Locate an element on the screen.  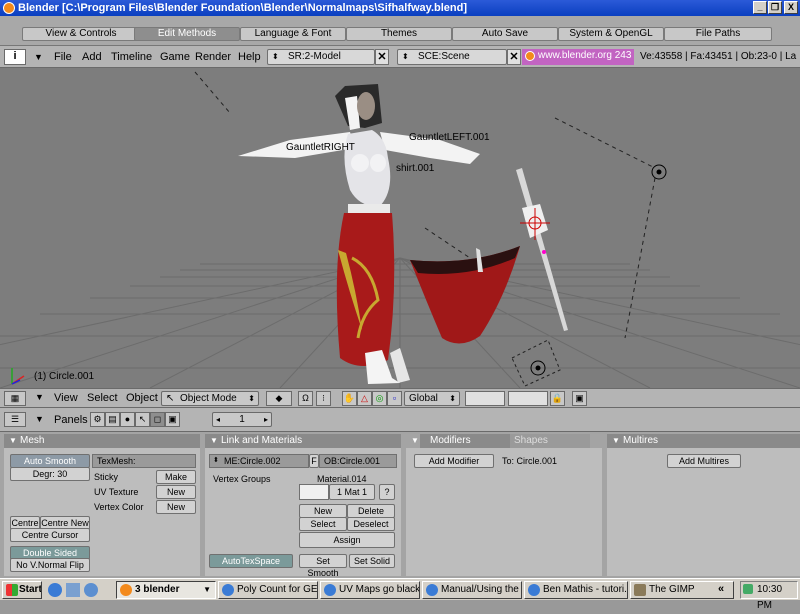
material-index-field: 1 Mat 1 is located at coordinates (352, 492).